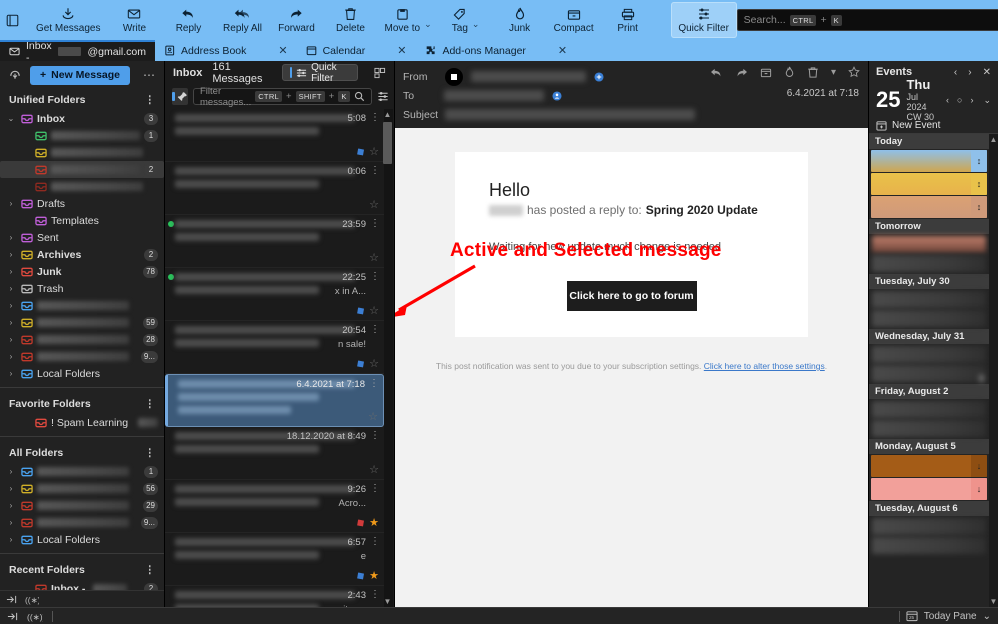 Image resolution: width=998 pixels, height=624 pixels. What do you see at coordinates (82, 585) in the screenshot?
I see `folder-item-inbox: Inbox - 2` at bounding box center [82, 585].